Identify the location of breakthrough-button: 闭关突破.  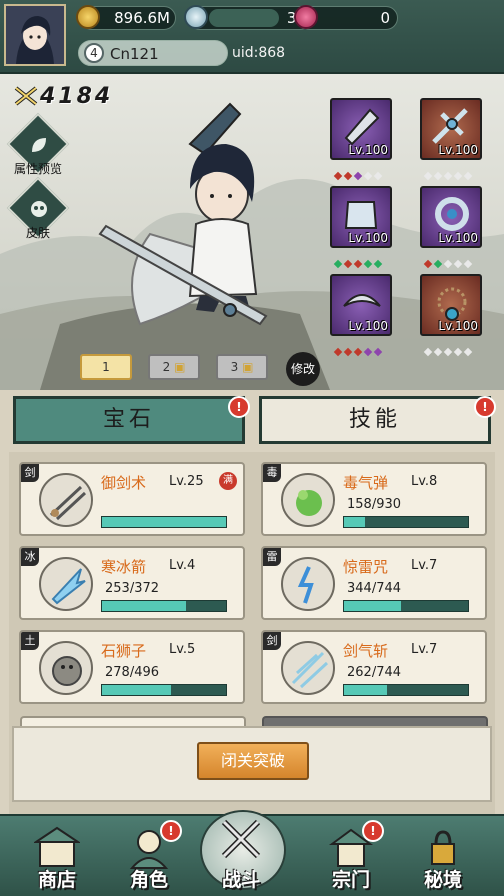
(253, 761).